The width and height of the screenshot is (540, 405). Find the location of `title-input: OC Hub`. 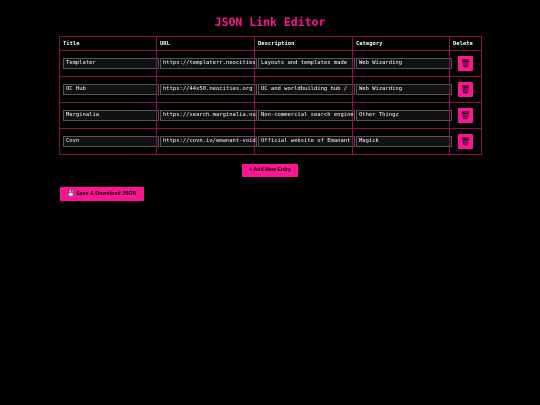

title-input: OC Hub is located at coordinates (111, 89).